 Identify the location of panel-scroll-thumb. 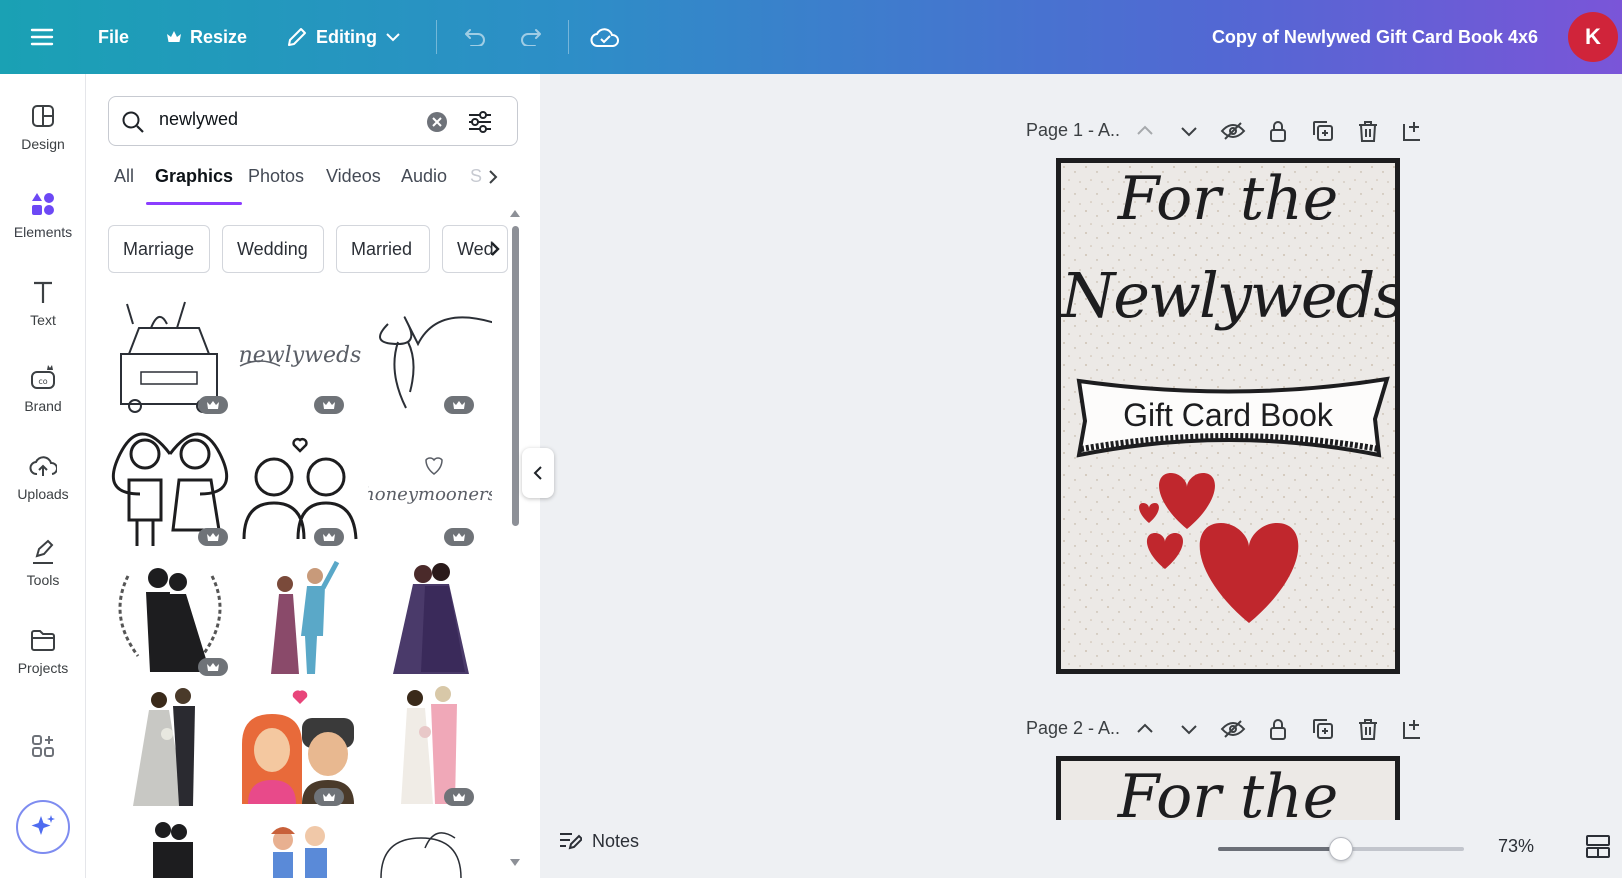
(515, 376).